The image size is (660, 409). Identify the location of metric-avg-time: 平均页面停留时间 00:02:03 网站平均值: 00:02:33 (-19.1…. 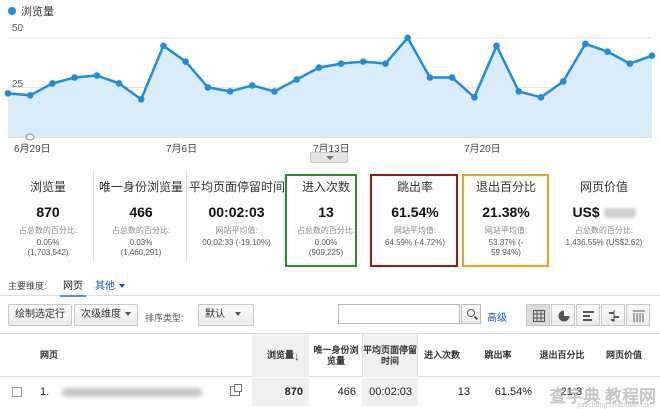
(237, 216).